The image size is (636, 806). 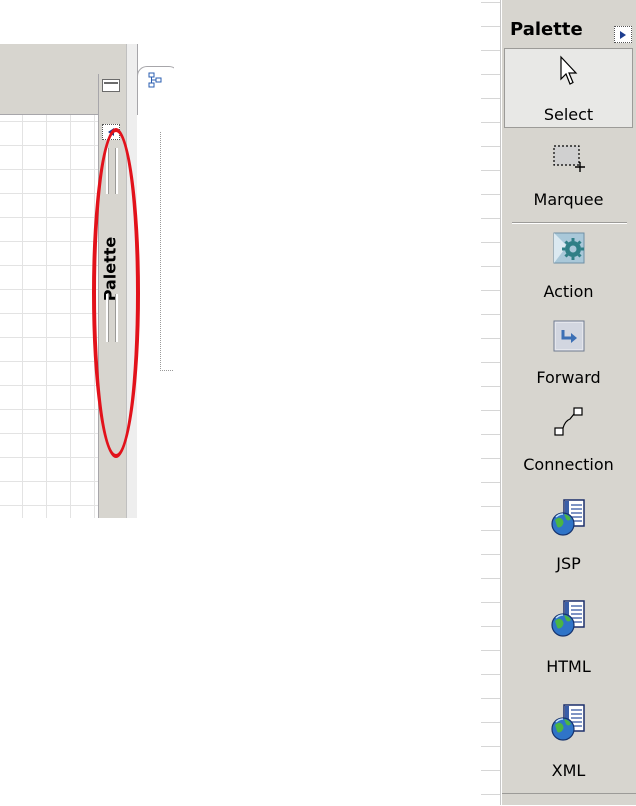 I want to click on tool-label: XML, so click(x=568, y=770).